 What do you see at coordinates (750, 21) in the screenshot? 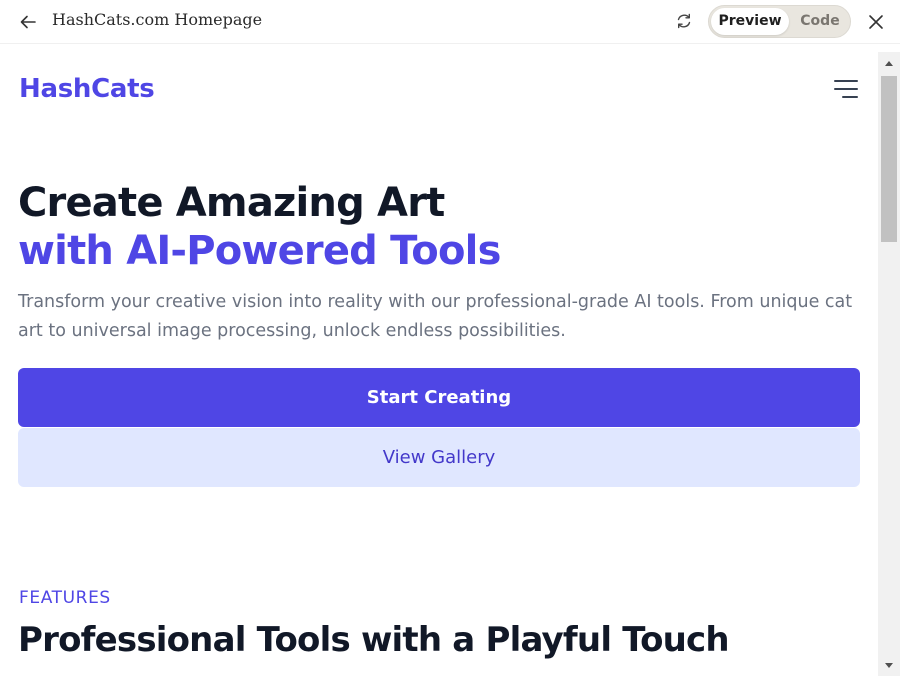
I see `preview-tab: Preview` at bounding box center [750, 21].